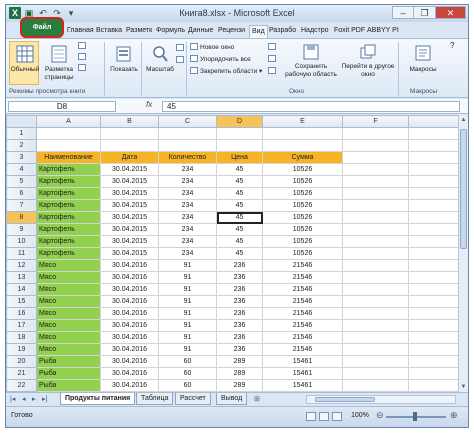 Image resolution: width=474 pixels, height=434 pixels. Describe the element at coordinates (109, 31) in the screenshot. I see `tab-insert: Вставка` at that location.